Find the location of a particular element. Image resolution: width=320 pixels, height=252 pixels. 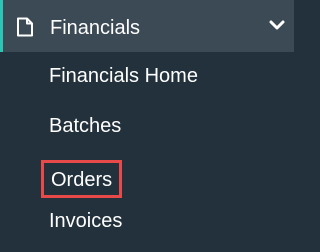

sidebar-item-orders: Orders is located at coordinates (82, 179).